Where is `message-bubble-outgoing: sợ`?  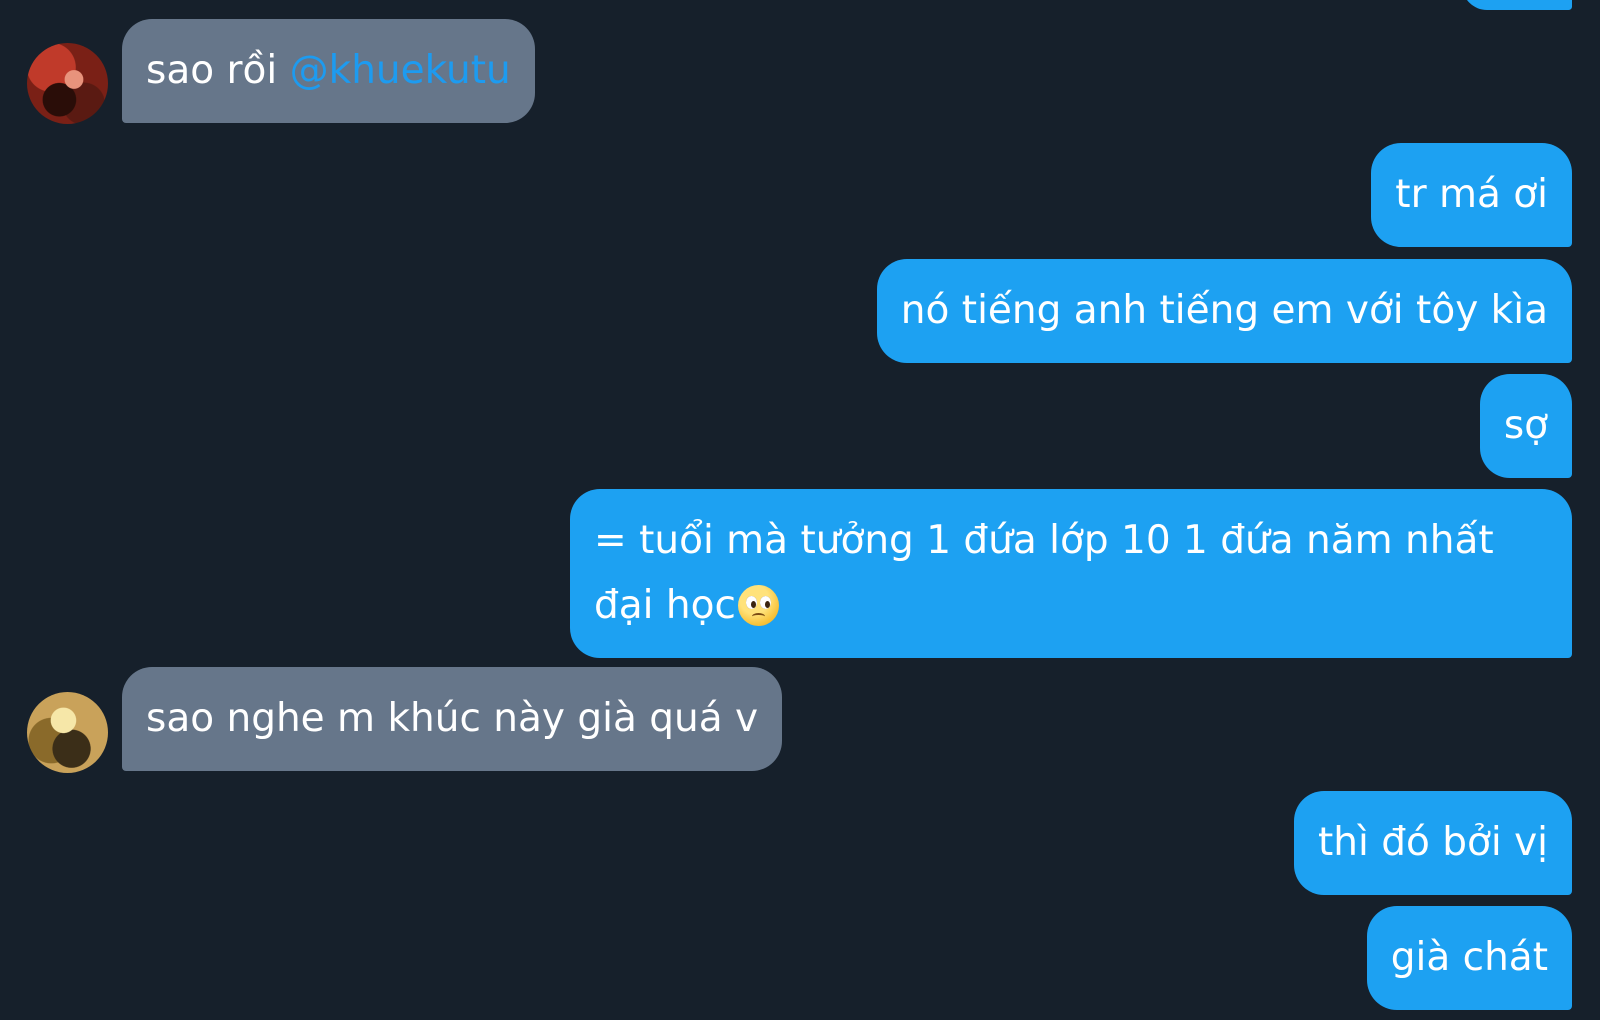 message-bubble-outgoing: sợ is located at coordinates (1525, 426).